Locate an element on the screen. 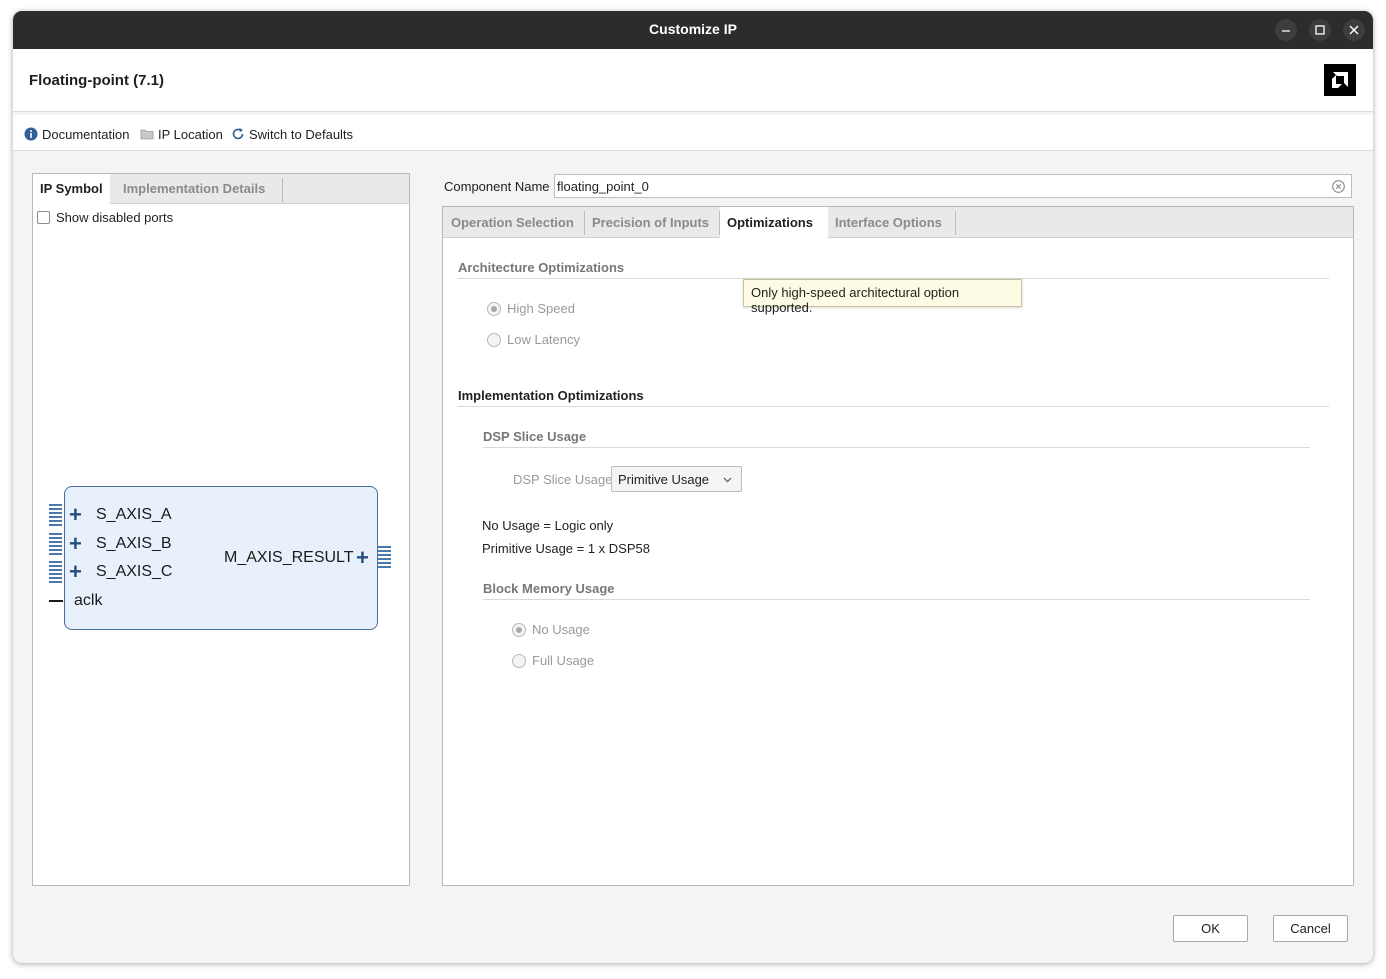  radio-high-speed: High Speed is located at coordinates (531, 308).